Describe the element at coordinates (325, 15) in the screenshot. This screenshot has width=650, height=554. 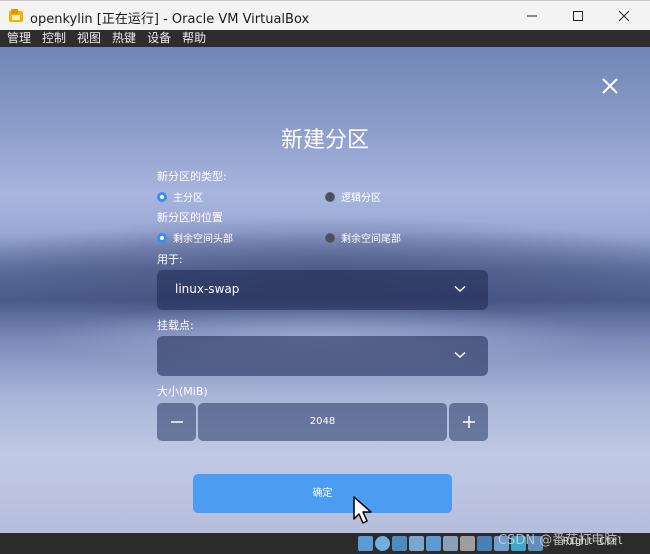
I see `window-titlebar: openkylin [正在运行] - Oracle VM VirtualBox` at that location.